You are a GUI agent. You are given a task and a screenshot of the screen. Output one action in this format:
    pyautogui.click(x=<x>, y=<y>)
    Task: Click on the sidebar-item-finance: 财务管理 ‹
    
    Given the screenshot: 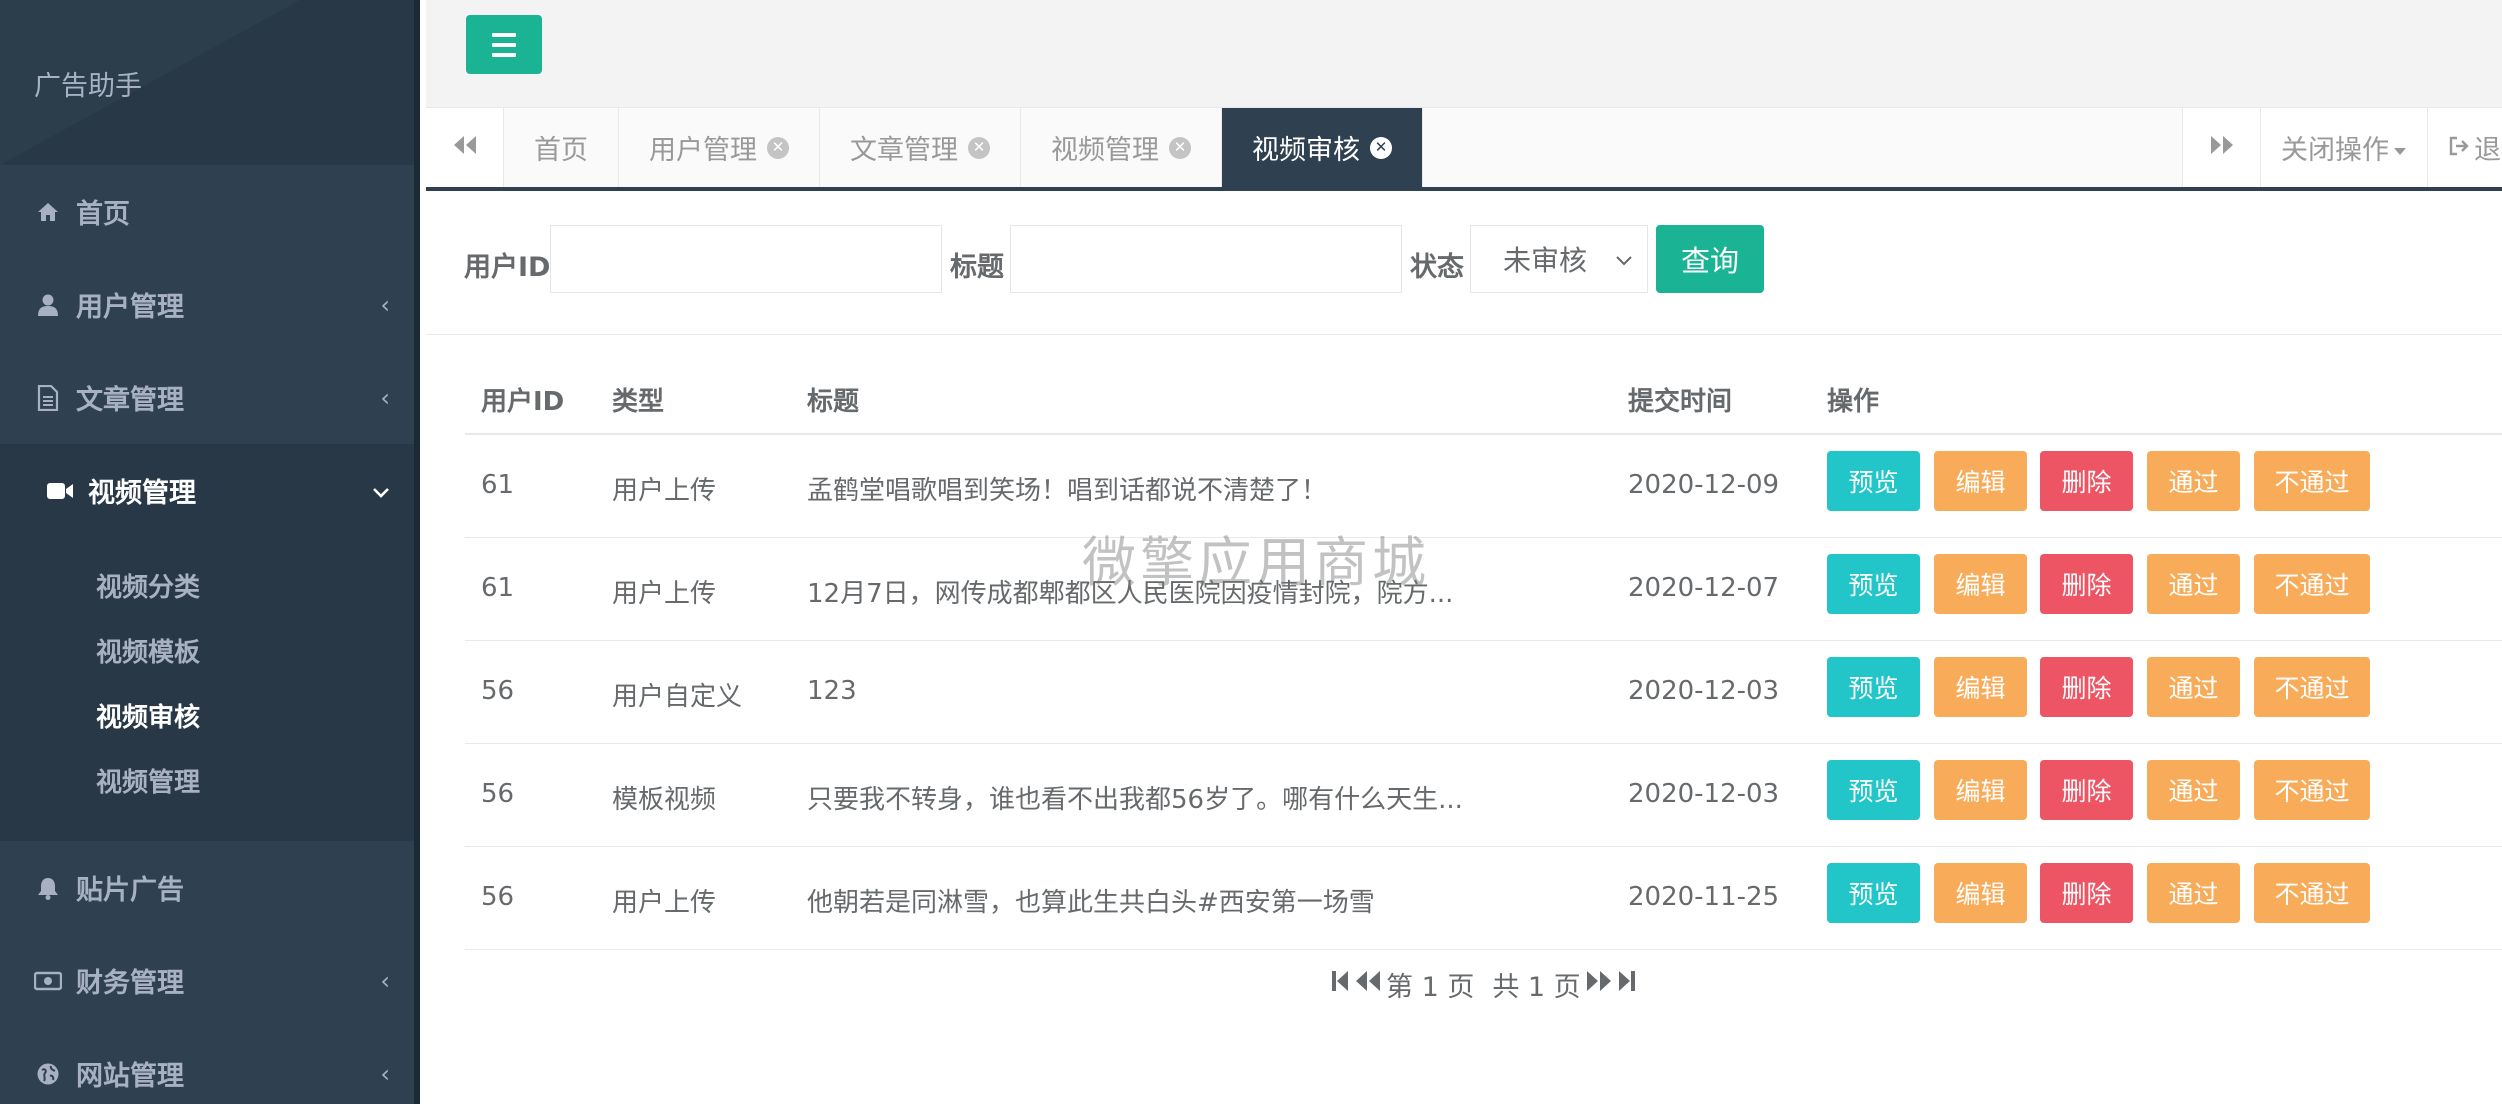 What is the action you would take?
    pyautogui.click(x=210, y=980)
    